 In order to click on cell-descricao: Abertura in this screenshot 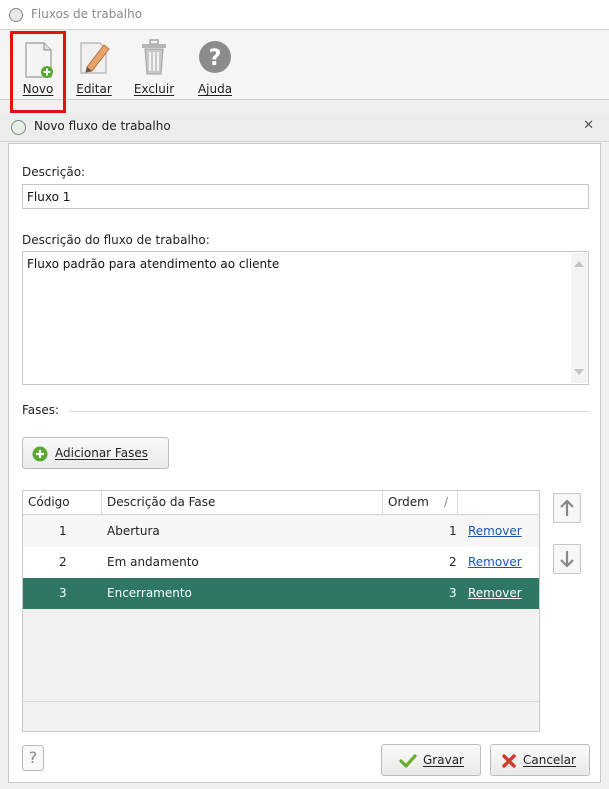, I will do `click(133, 531)`.